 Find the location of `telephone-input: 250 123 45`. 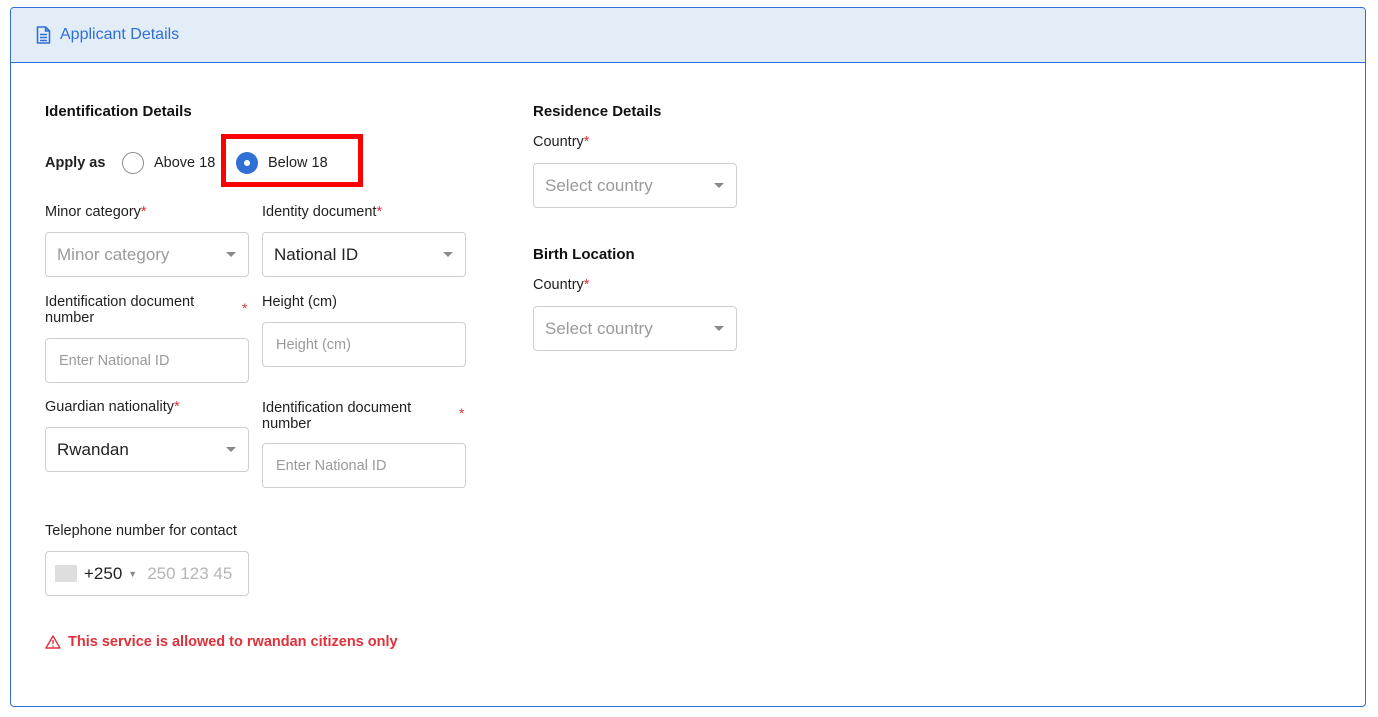

telephone-input: 250 123 45 is located at coordinates (189, 574).